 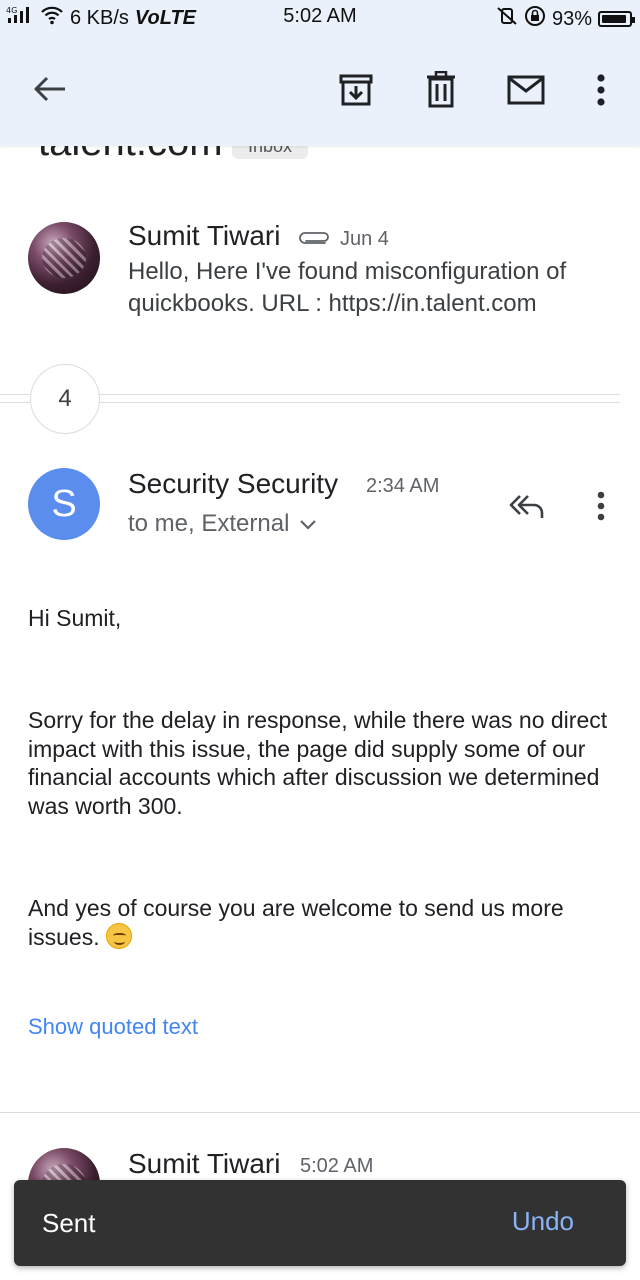 I want to click on recipients-label: to me, External, so click(x=209, y=523).